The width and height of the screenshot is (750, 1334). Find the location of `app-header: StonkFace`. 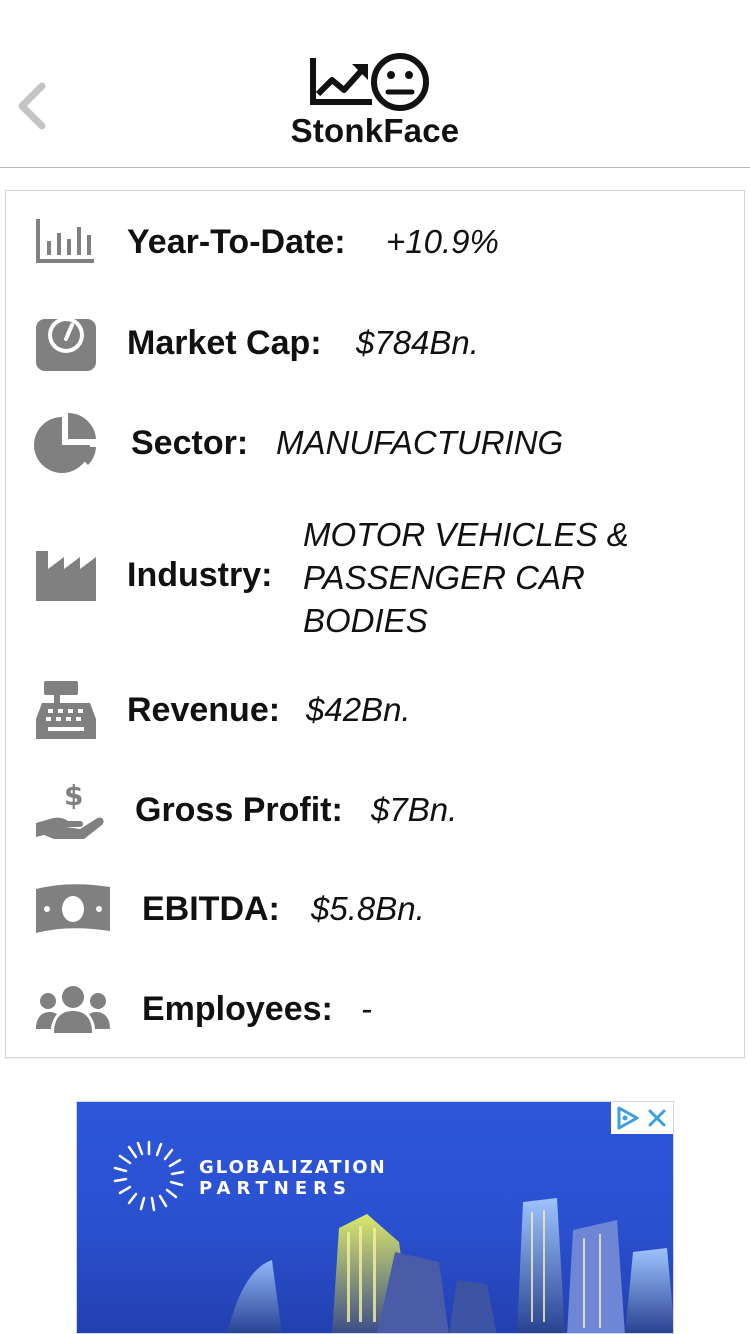

app-header: StonkFace is located at coordinates (375, 84).